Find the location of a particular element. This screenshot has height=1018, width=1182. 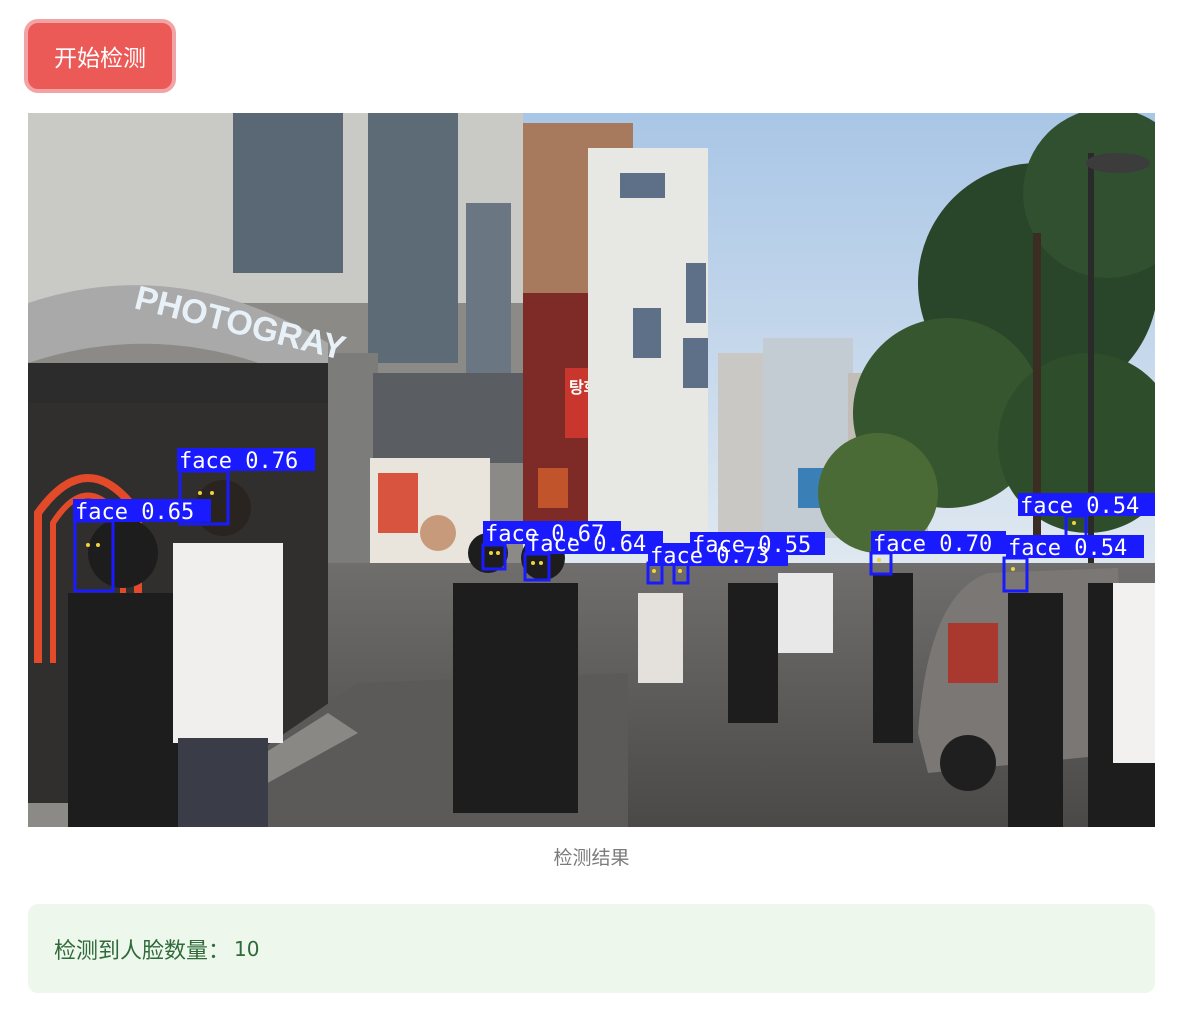

face-count-label: 检测到人脸数量： is located at coordinates (142, 951).